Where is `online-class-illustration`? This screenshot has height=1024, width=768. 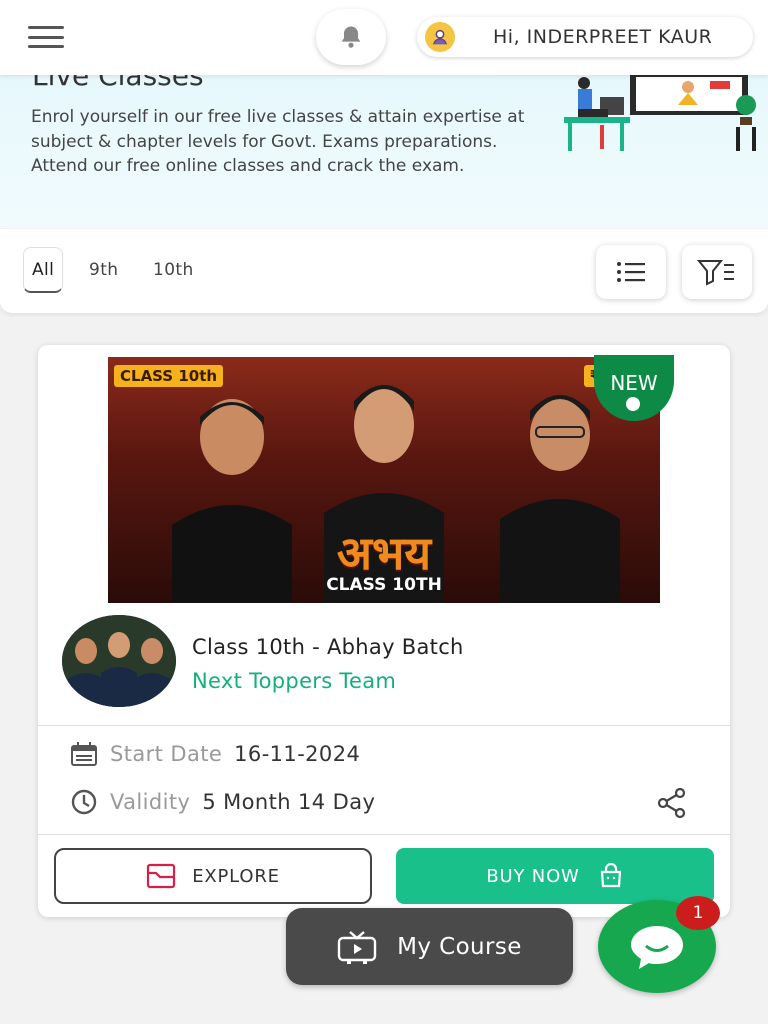
online-class-illustration is located at coordinates (660, 113).